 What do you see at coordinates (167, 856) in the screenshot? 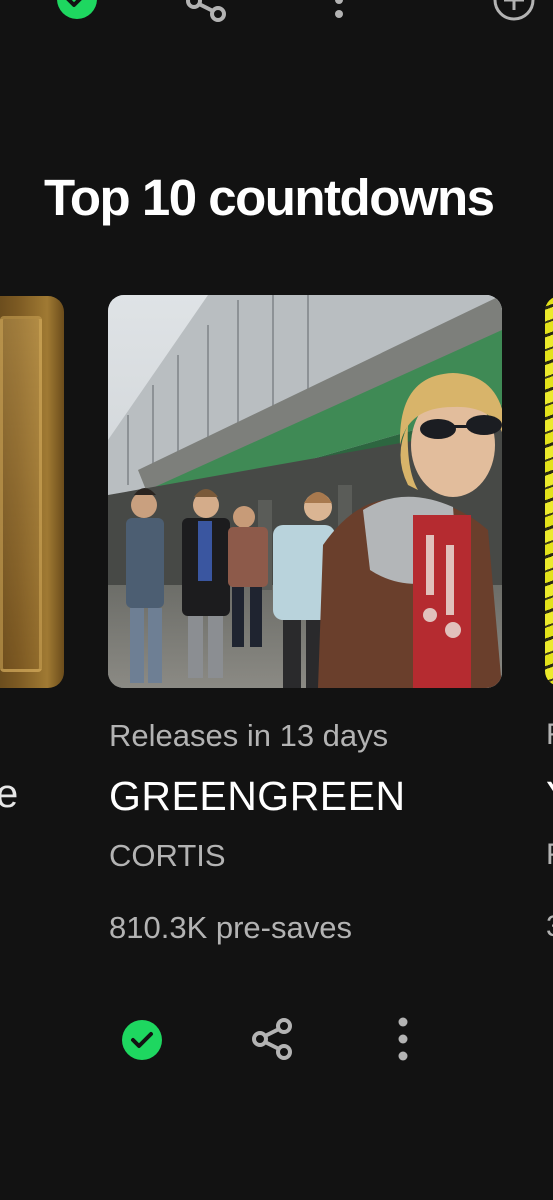
I see `artist-name: CORTIS` at bounding box center [167, 856].